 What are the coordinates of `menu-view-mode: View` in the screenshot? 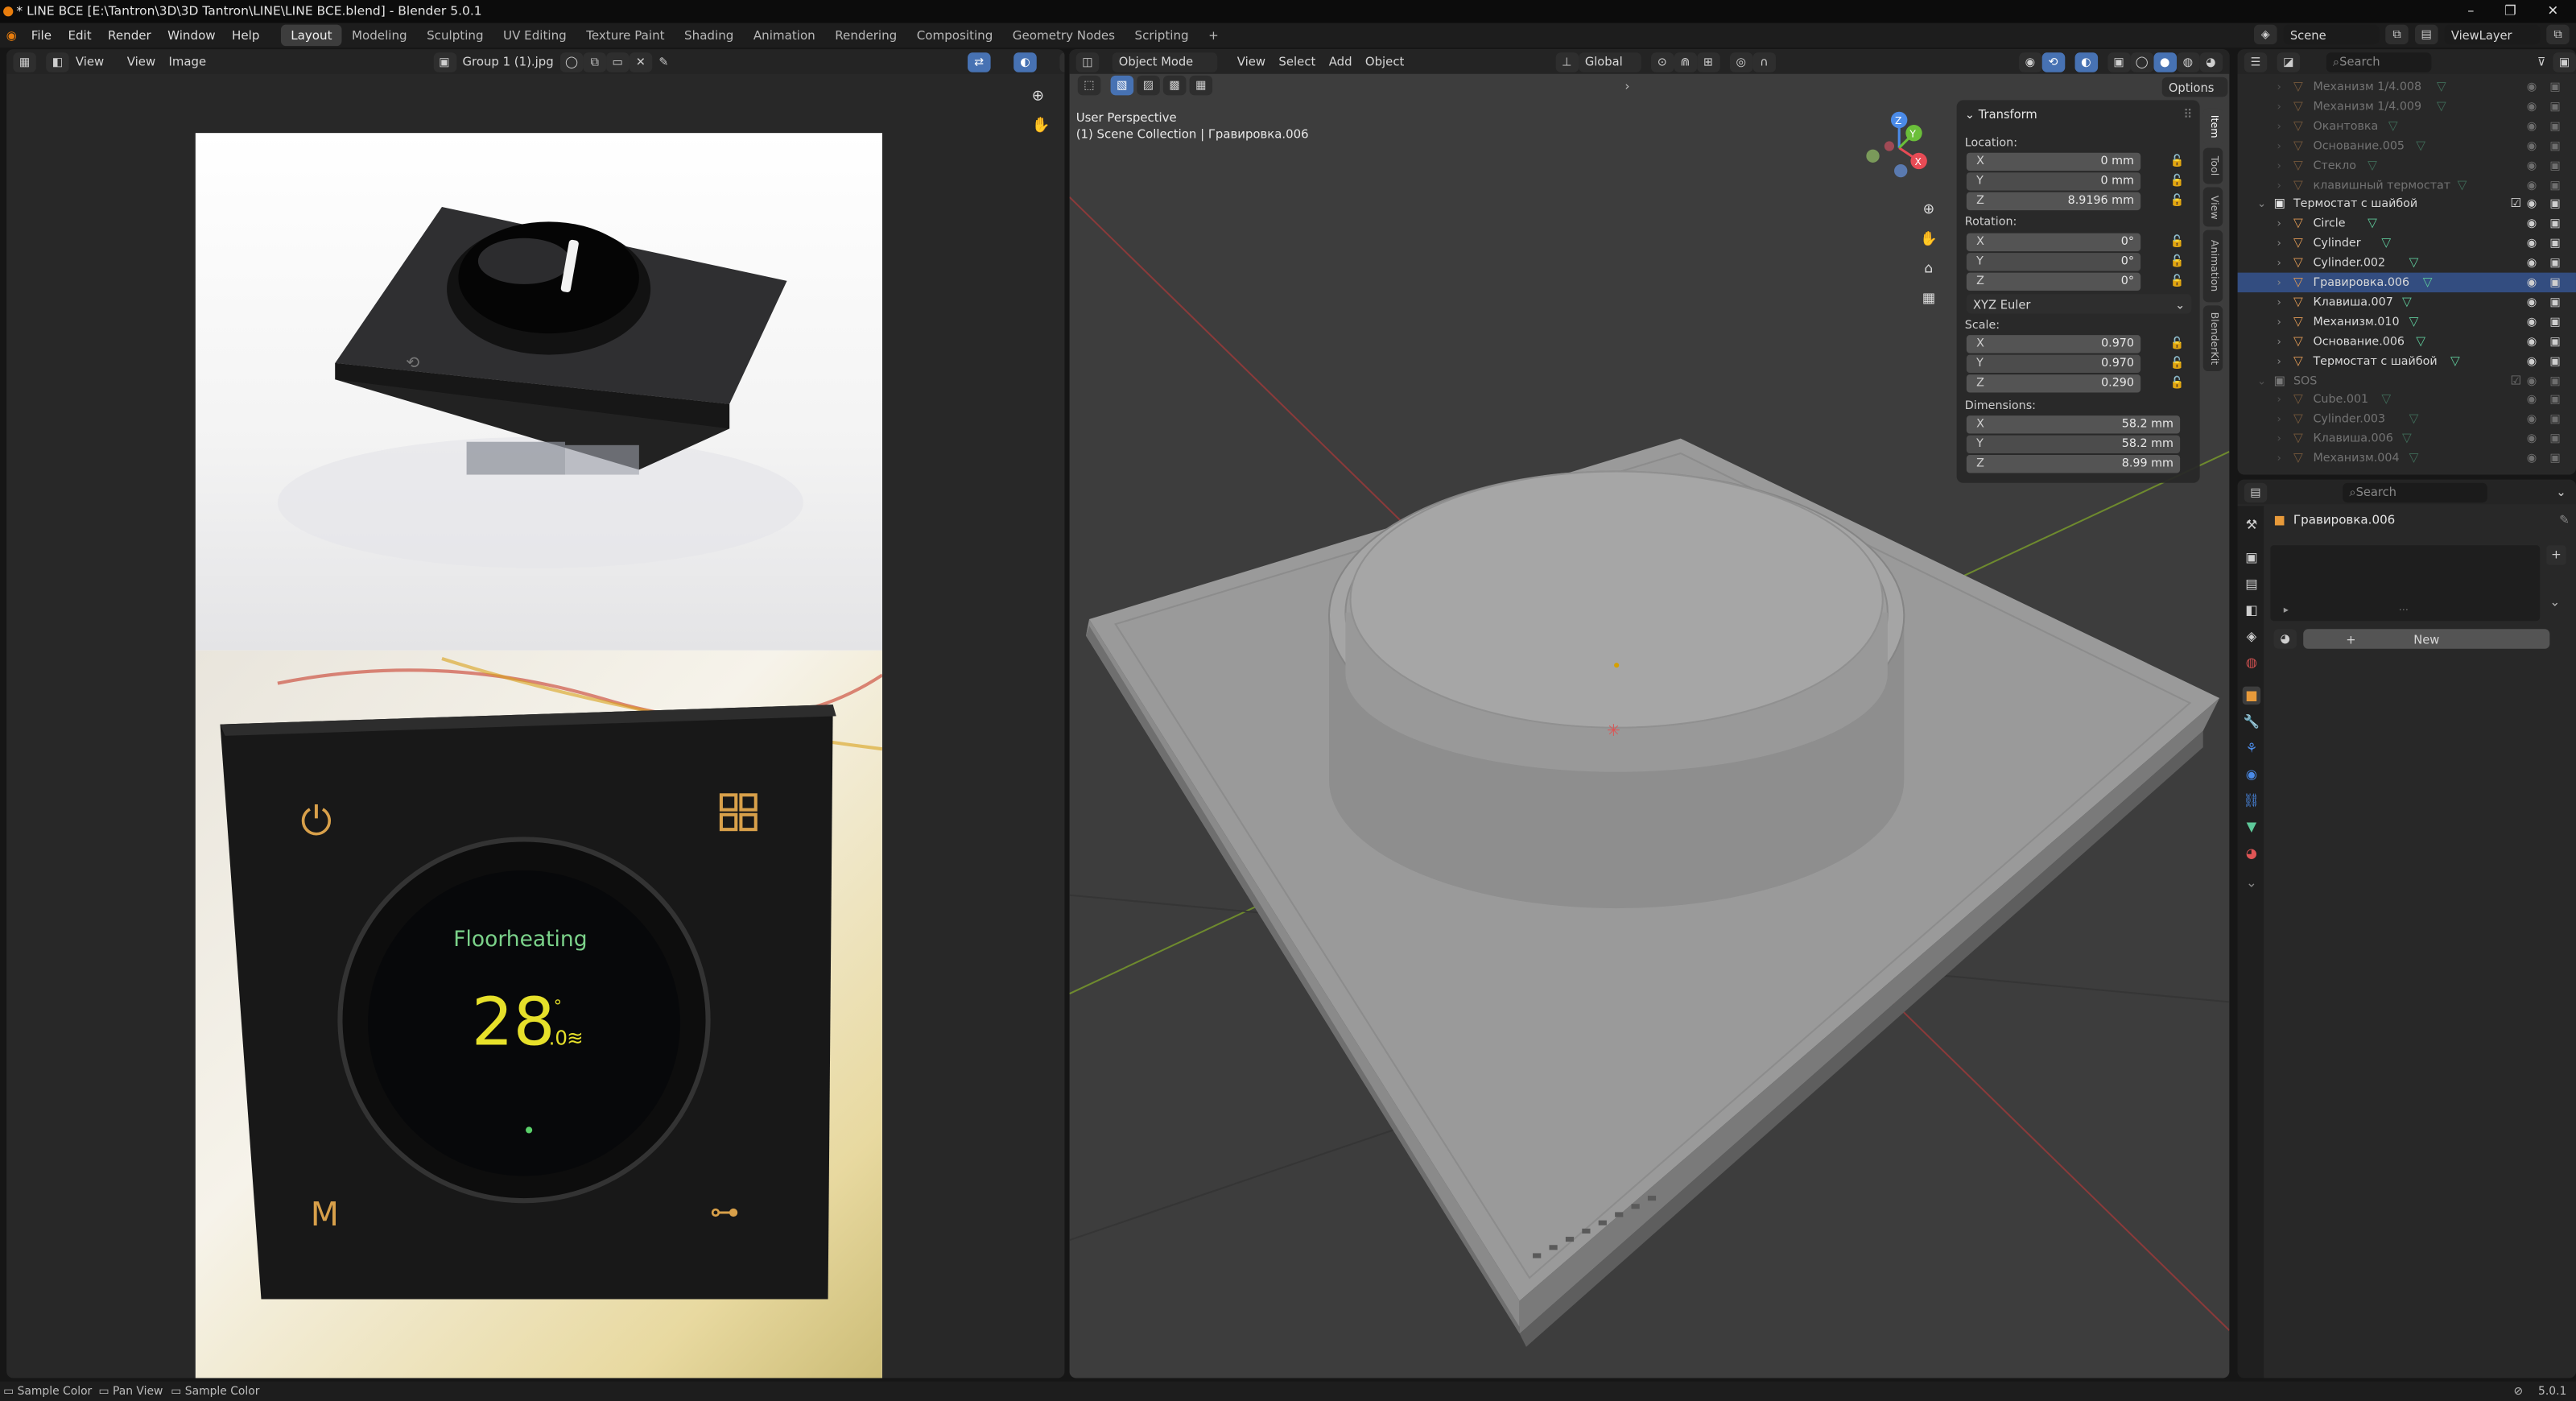 It's located at (90, 61).